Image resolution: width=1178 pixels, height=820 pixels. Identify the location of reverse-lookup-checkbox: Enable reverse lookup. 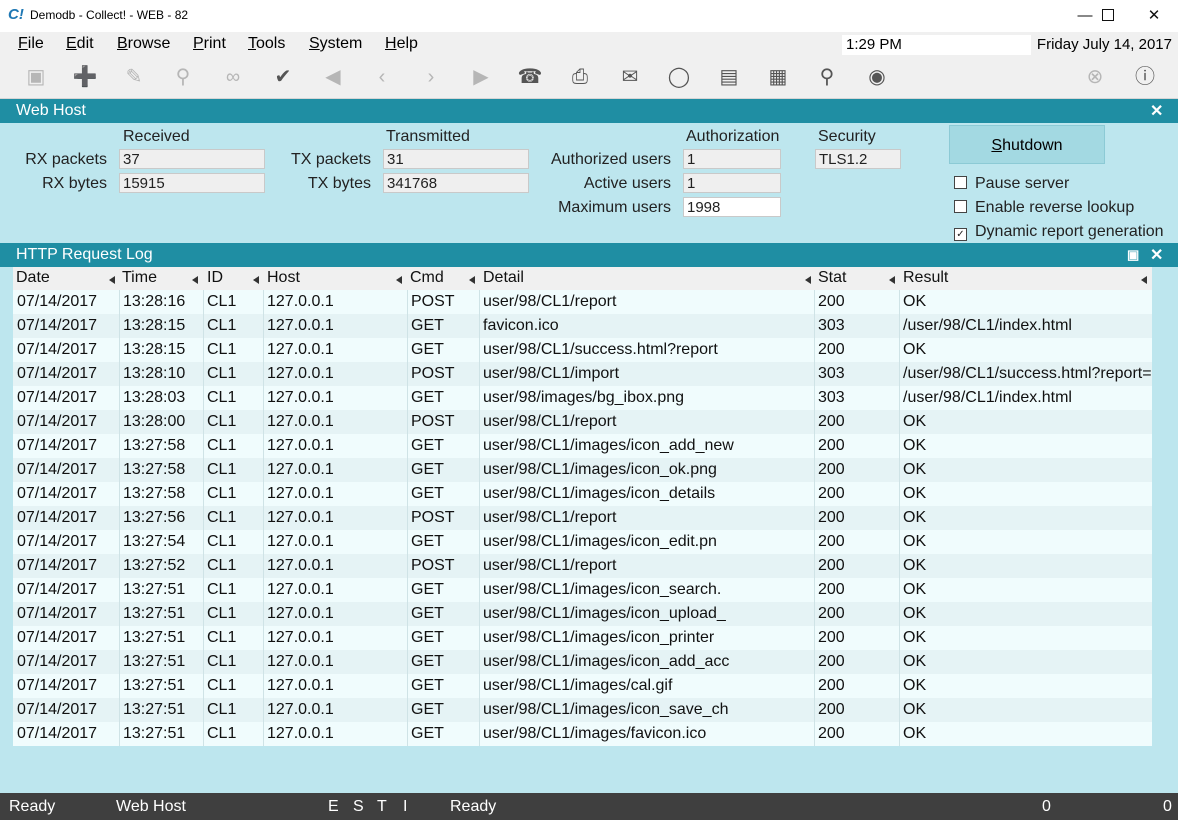
(1044, 208).